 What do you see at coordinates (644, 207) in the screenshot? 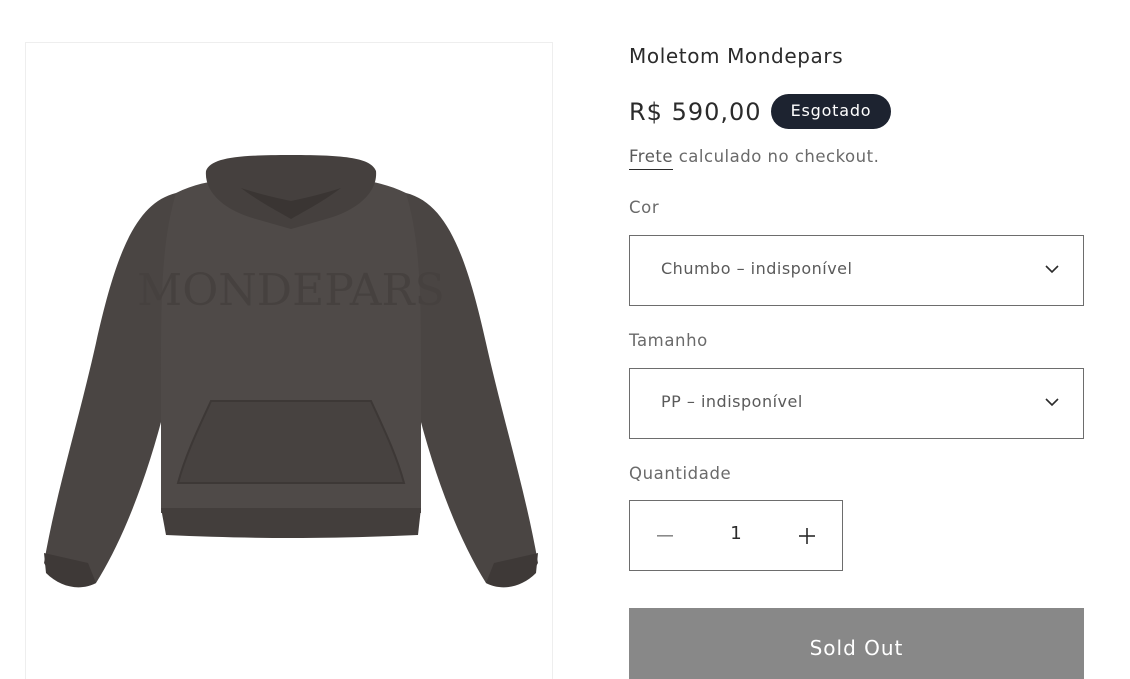
I see `color-label: Cor` at bounding box center [644, 207].